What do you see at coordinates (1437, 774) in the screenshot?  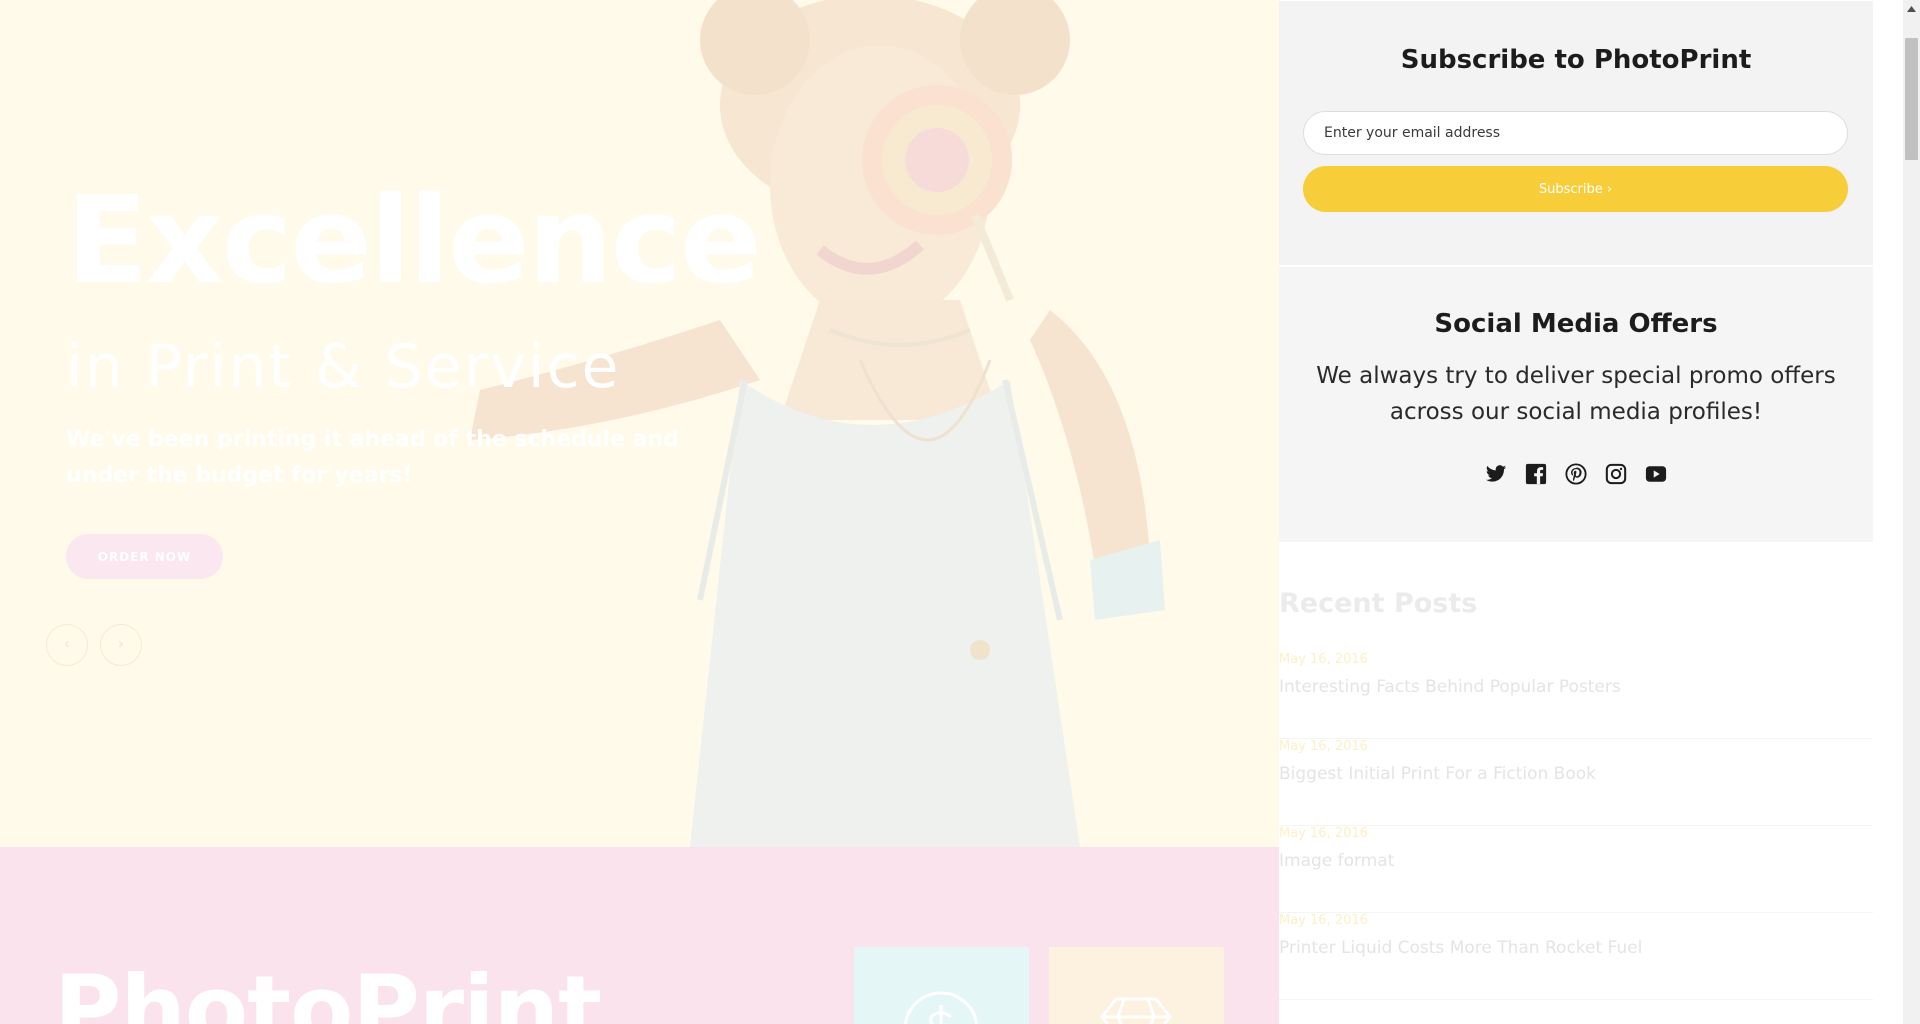 I see `post-link: Biggest Initial Print For a Fiction Book` at bounding box center [1437, 774].